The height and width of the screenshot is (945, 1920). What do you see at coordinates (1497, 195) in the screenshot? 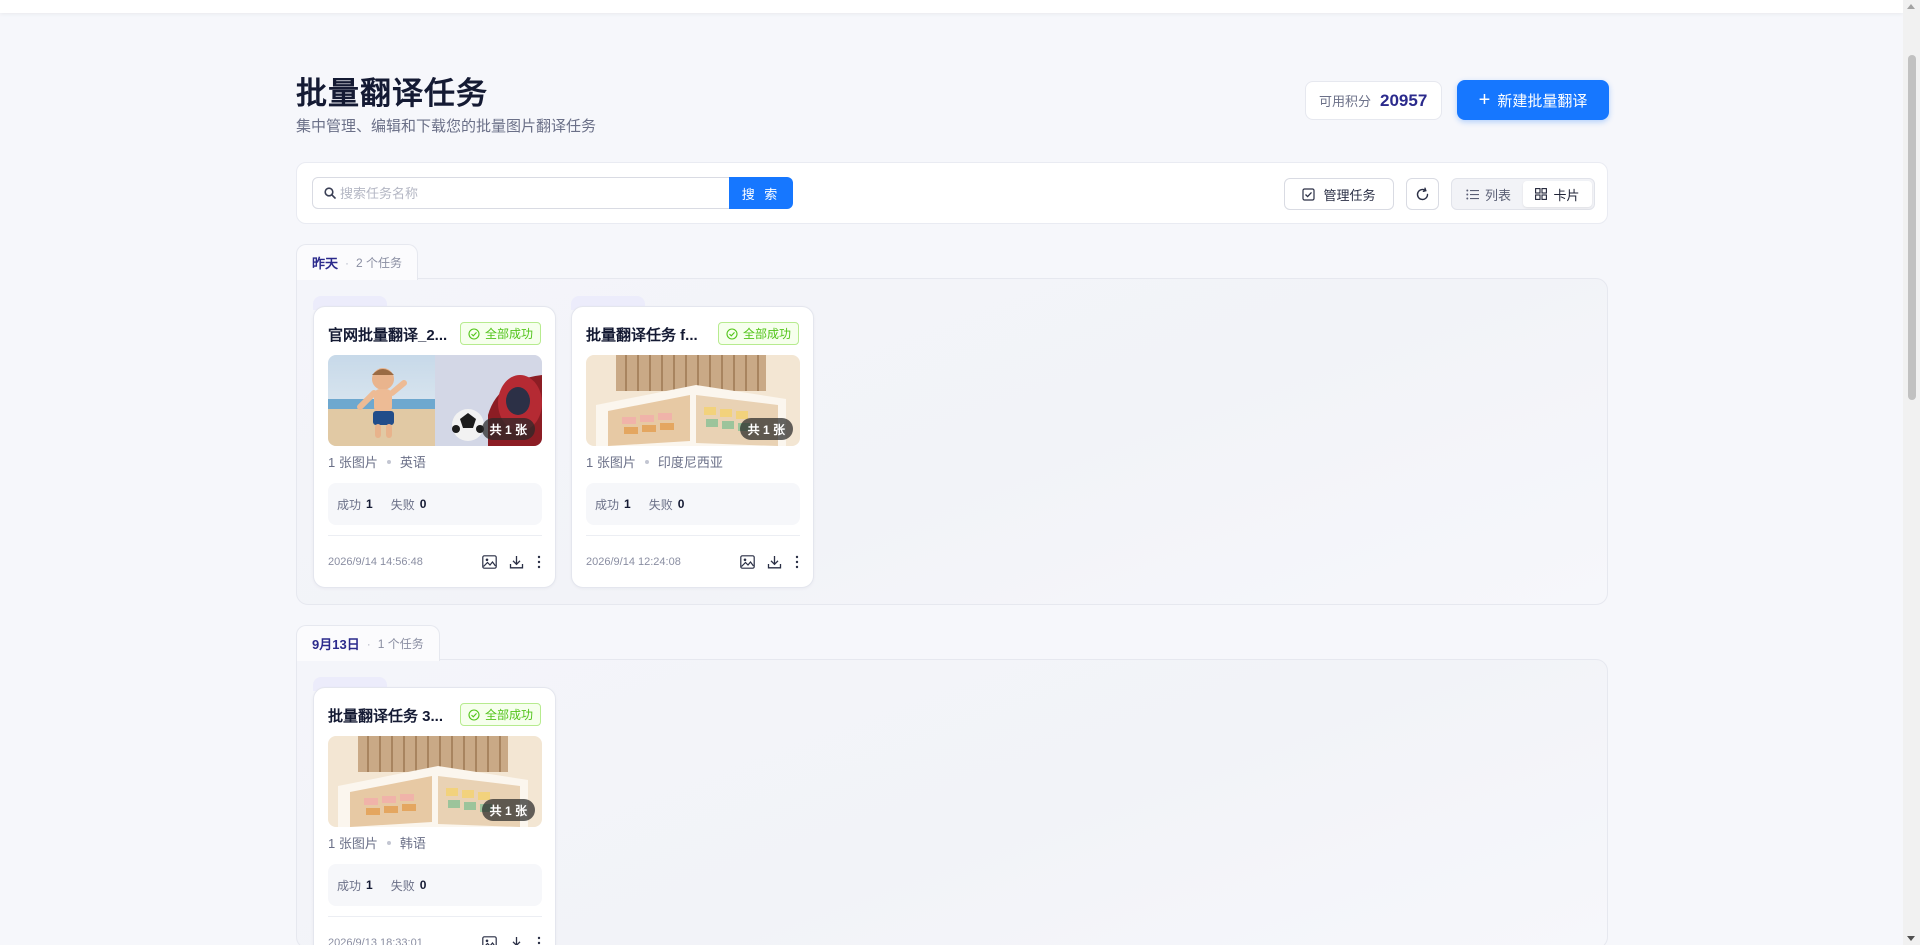
I see `view-list-label: 列表` at bounding box center [1497, 195].